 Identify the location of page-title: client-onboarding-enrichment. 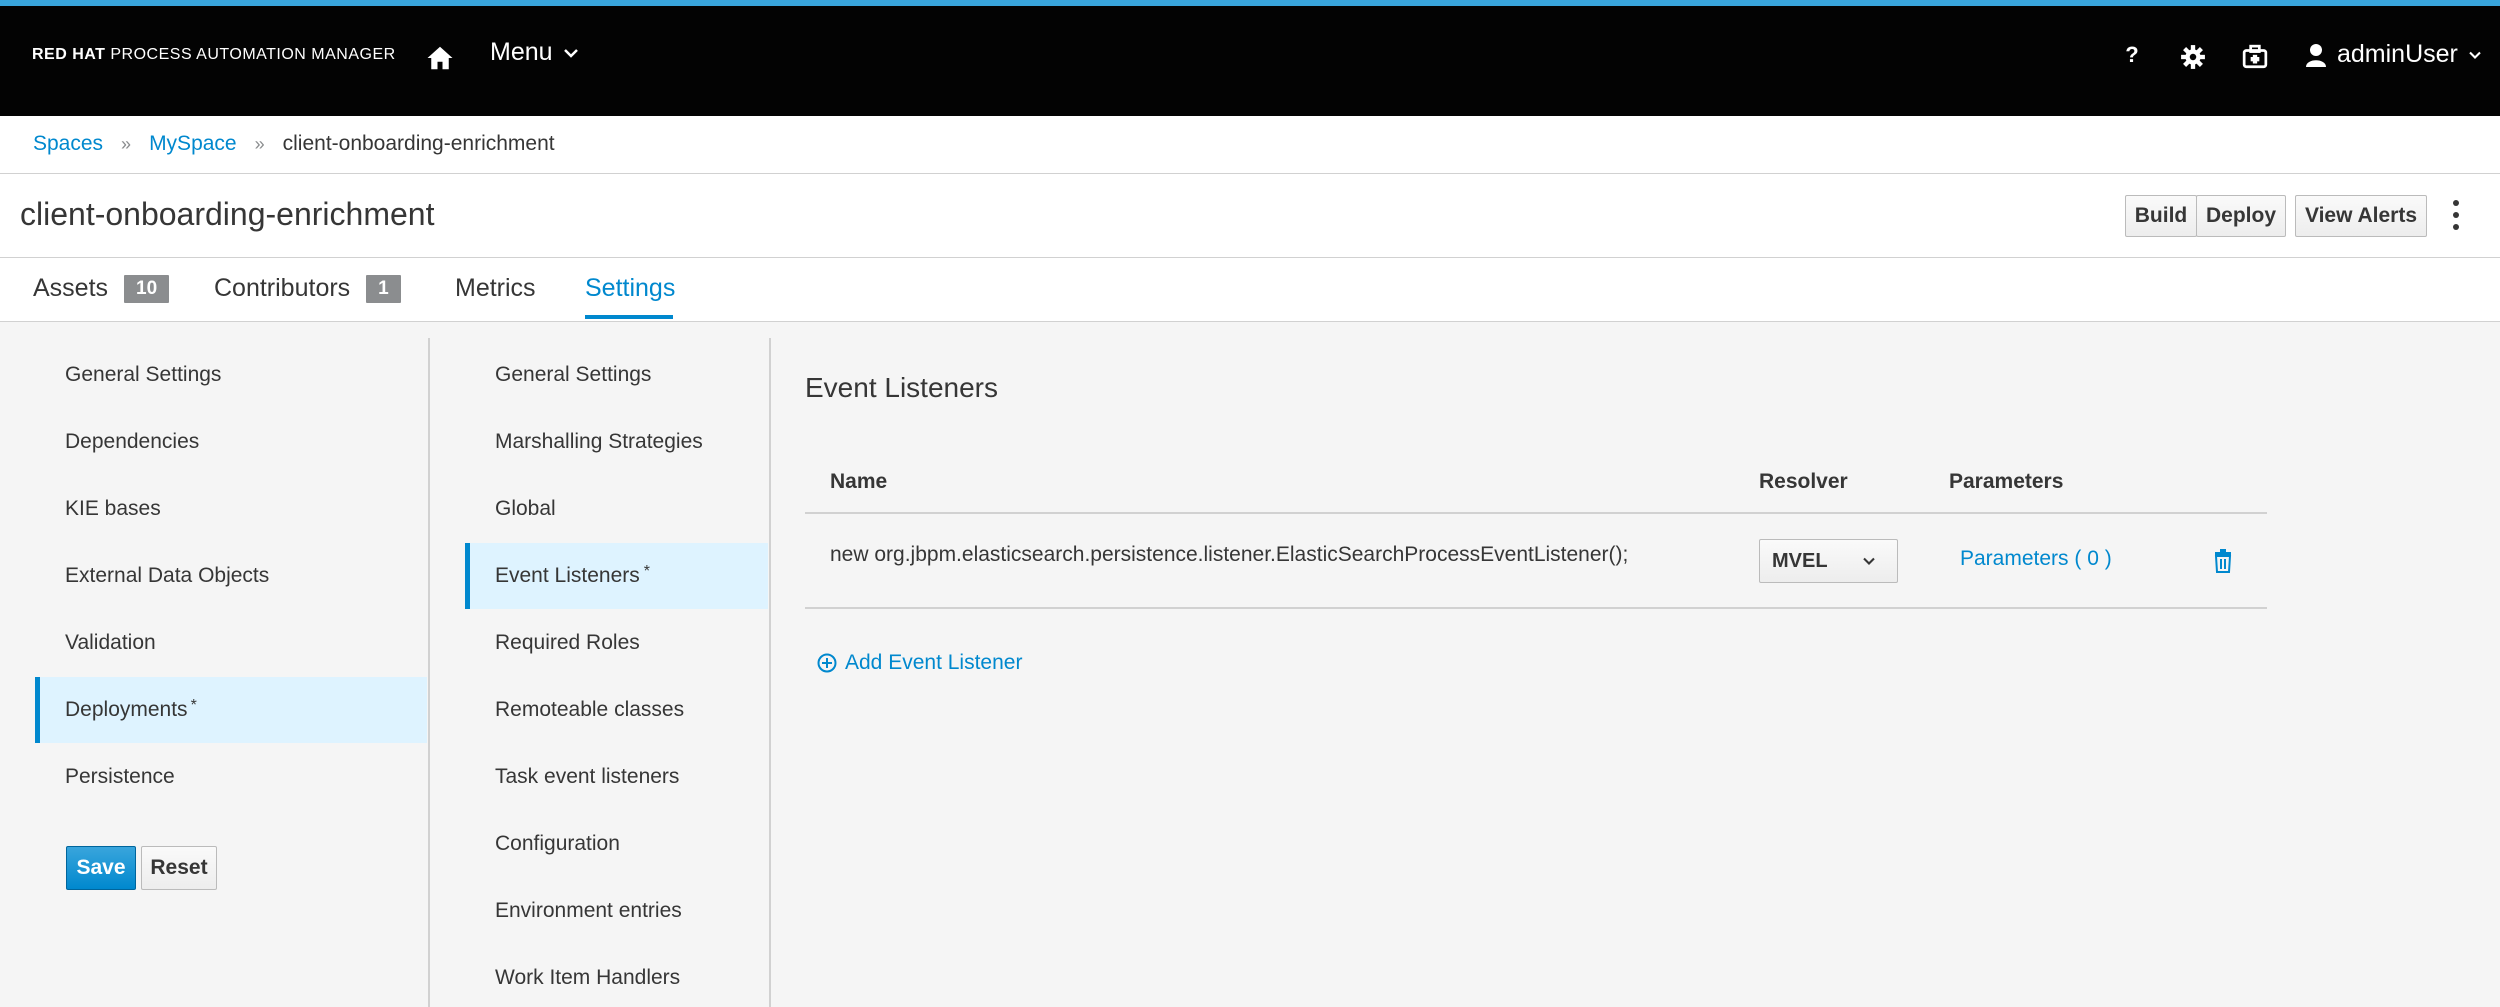
(227, 214).